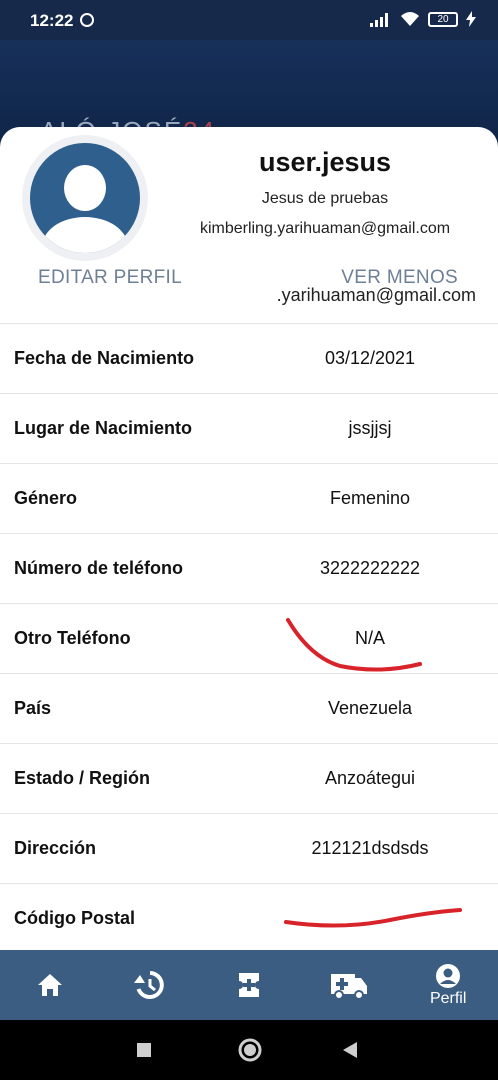  What do you see at coordinates (370, 708) in the screenshot?
I see `detail-value: Venezuela` at bounding box center [370, 708].